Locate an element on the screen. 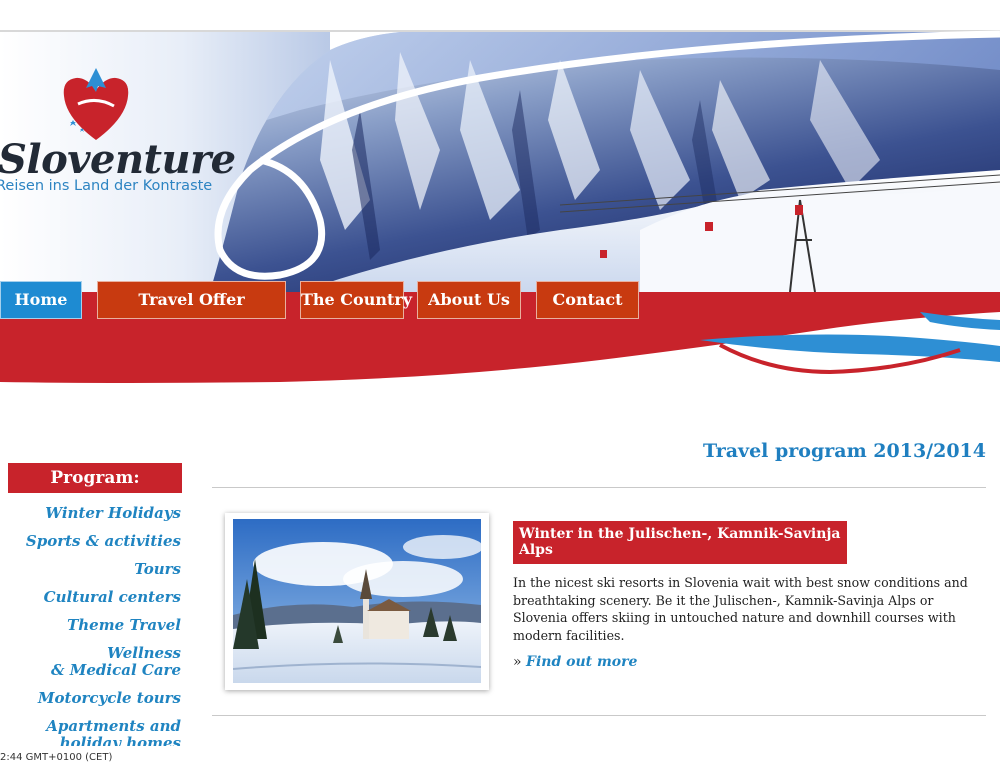  find-out-more-link: Find out more is located at coordinates (581, 662).